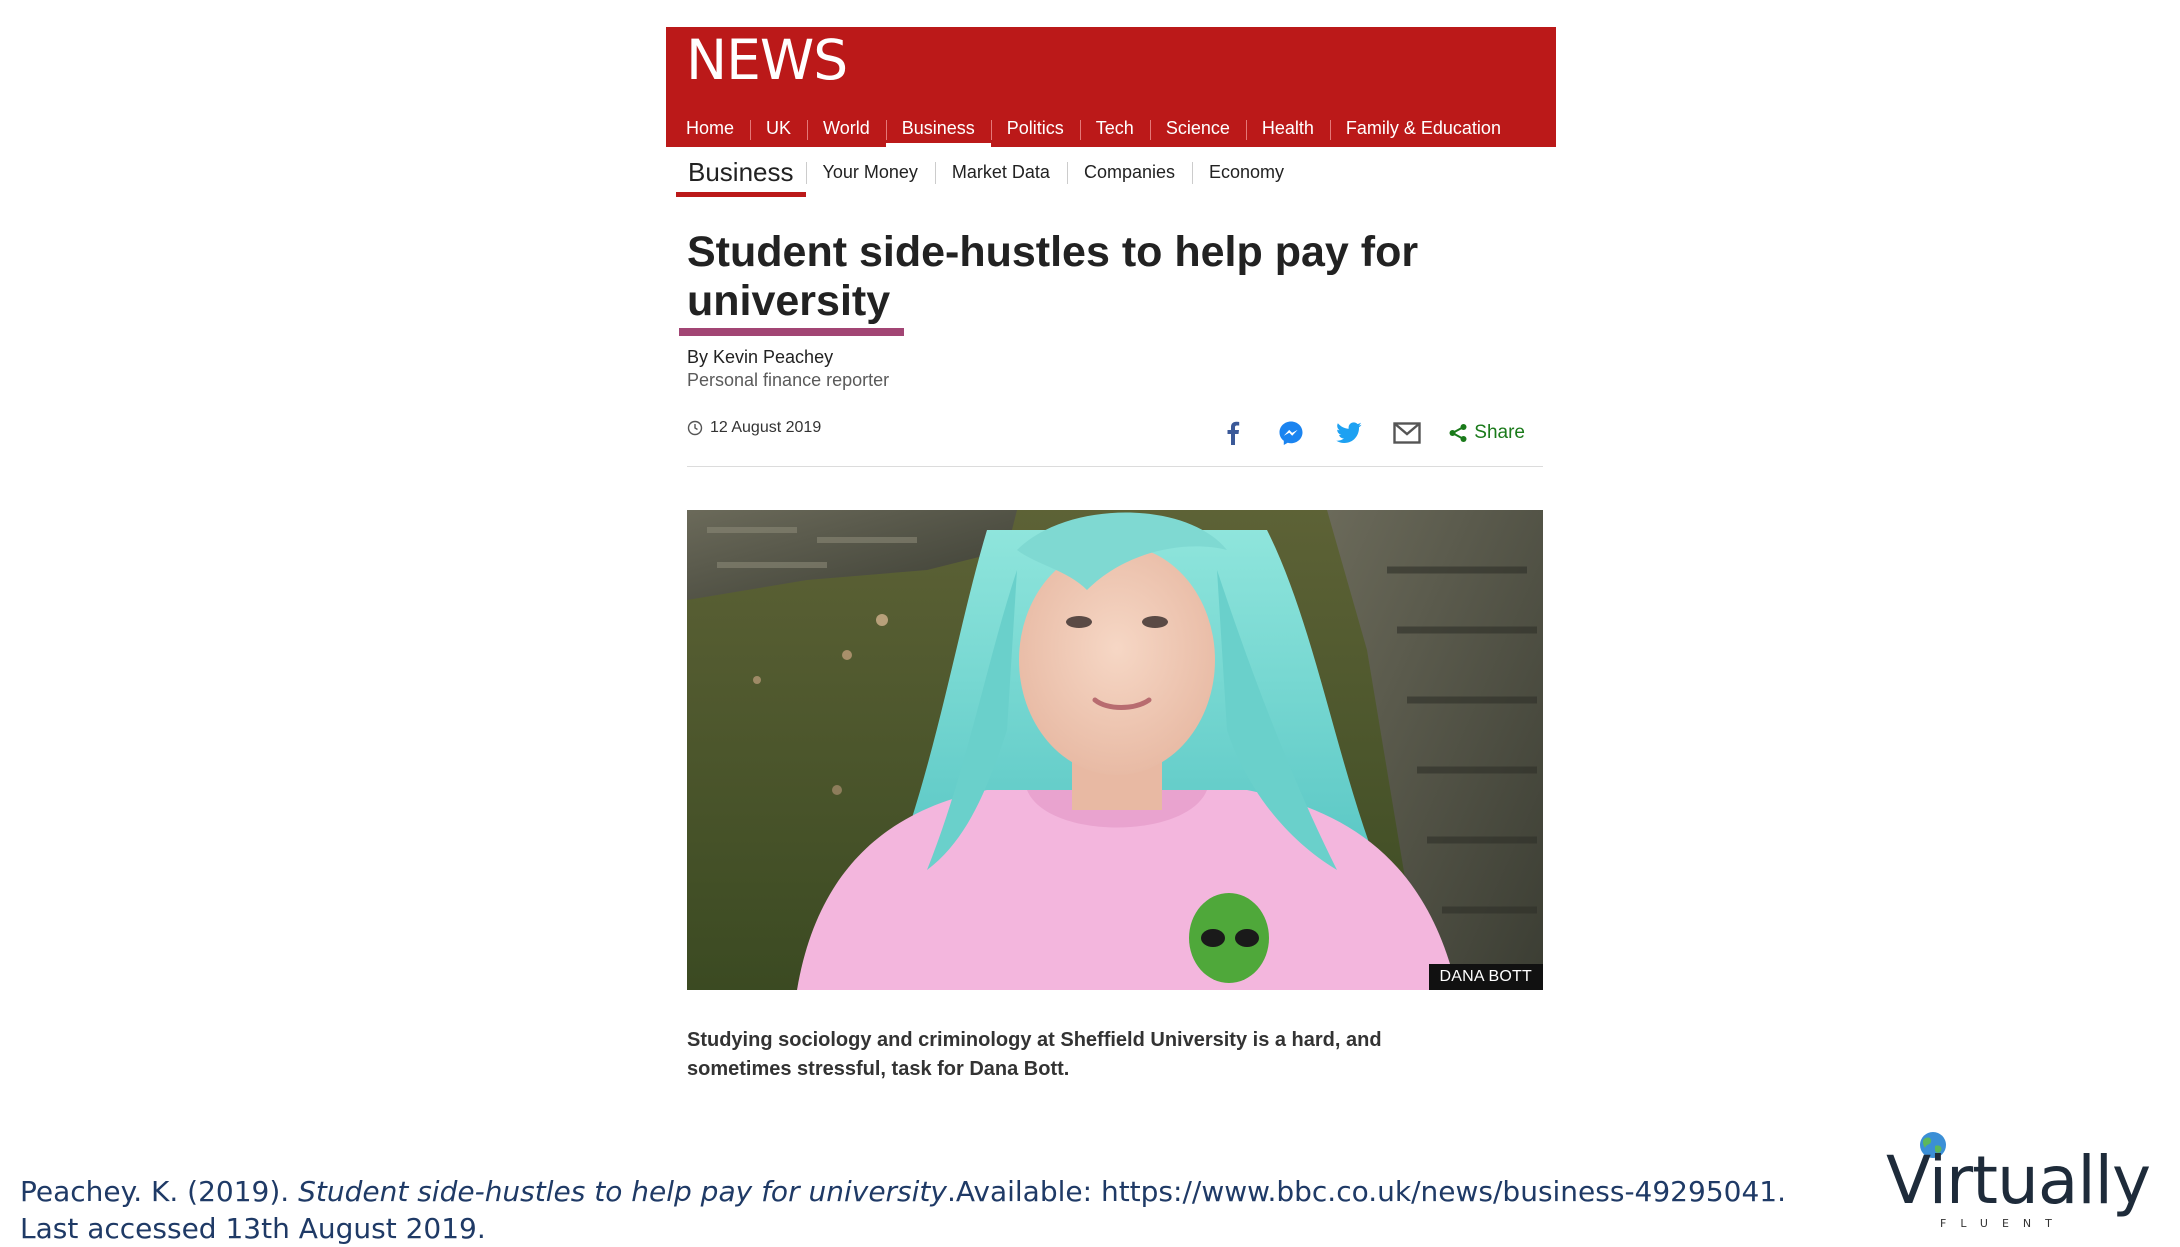 This screenshot has width=2180, height=1247. I want to click on nav-item-politics: Politics, so click(1035, 128).